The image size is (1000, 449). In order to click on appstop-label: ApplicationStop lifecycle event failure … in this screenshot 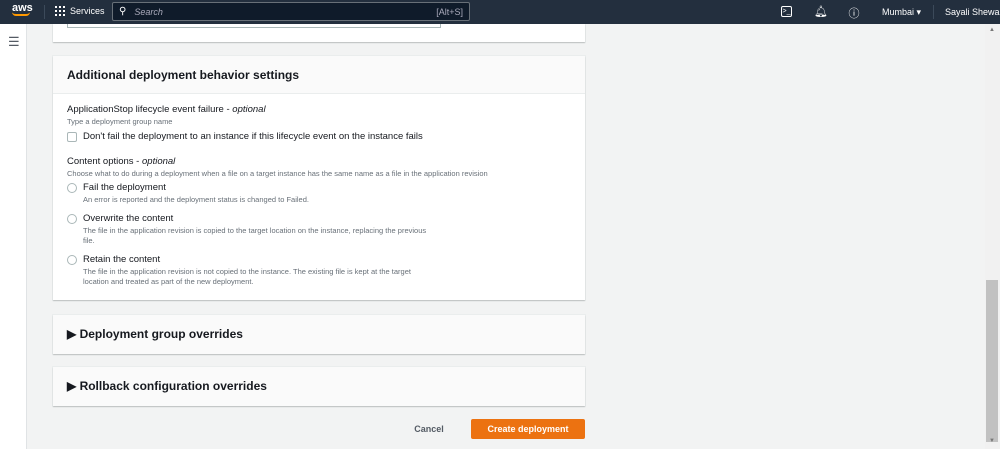, I will do `click(166, 109)`.